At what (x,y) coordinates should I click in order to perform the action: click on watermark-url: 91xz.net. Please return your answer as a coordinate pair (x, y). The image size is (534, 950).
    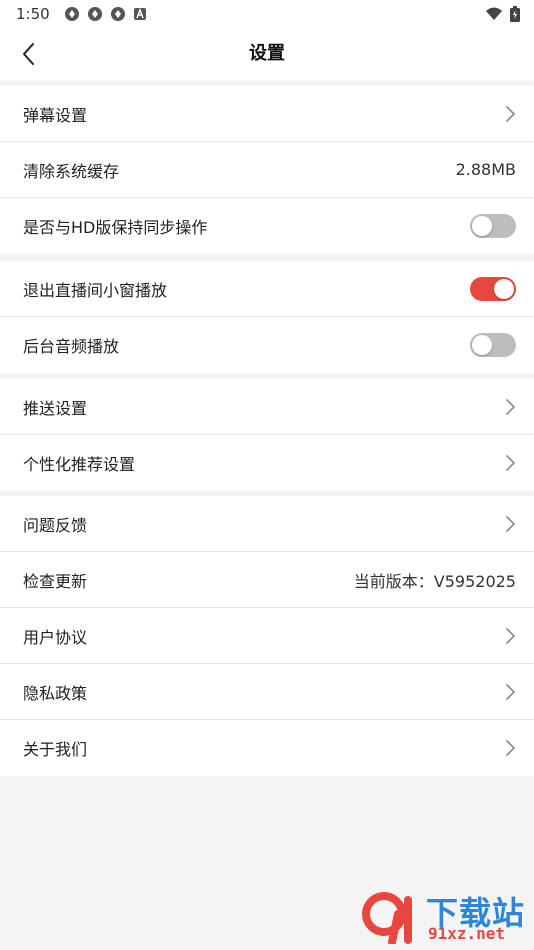
    Looking at the image, I should click on (467, 933).